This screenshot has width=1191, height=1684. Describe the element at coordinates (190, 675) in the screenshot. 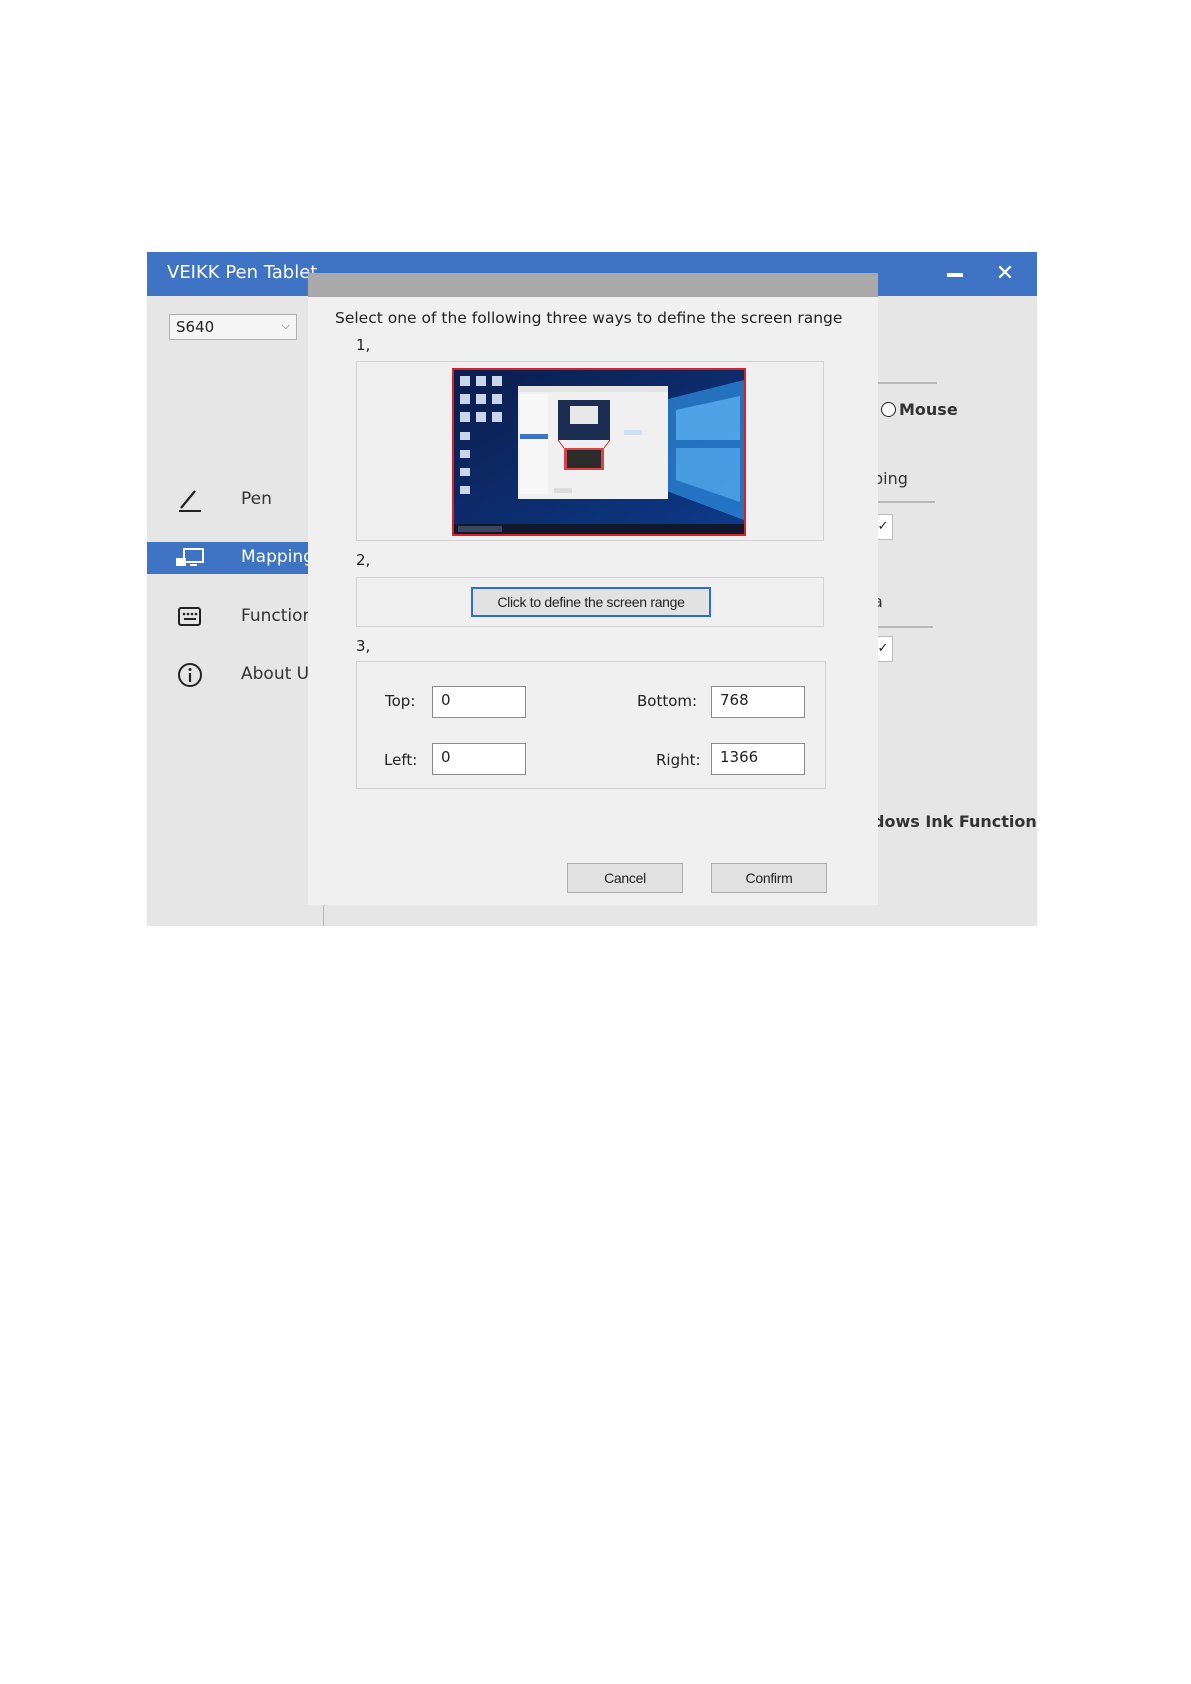

I see `info-icon` at that location.